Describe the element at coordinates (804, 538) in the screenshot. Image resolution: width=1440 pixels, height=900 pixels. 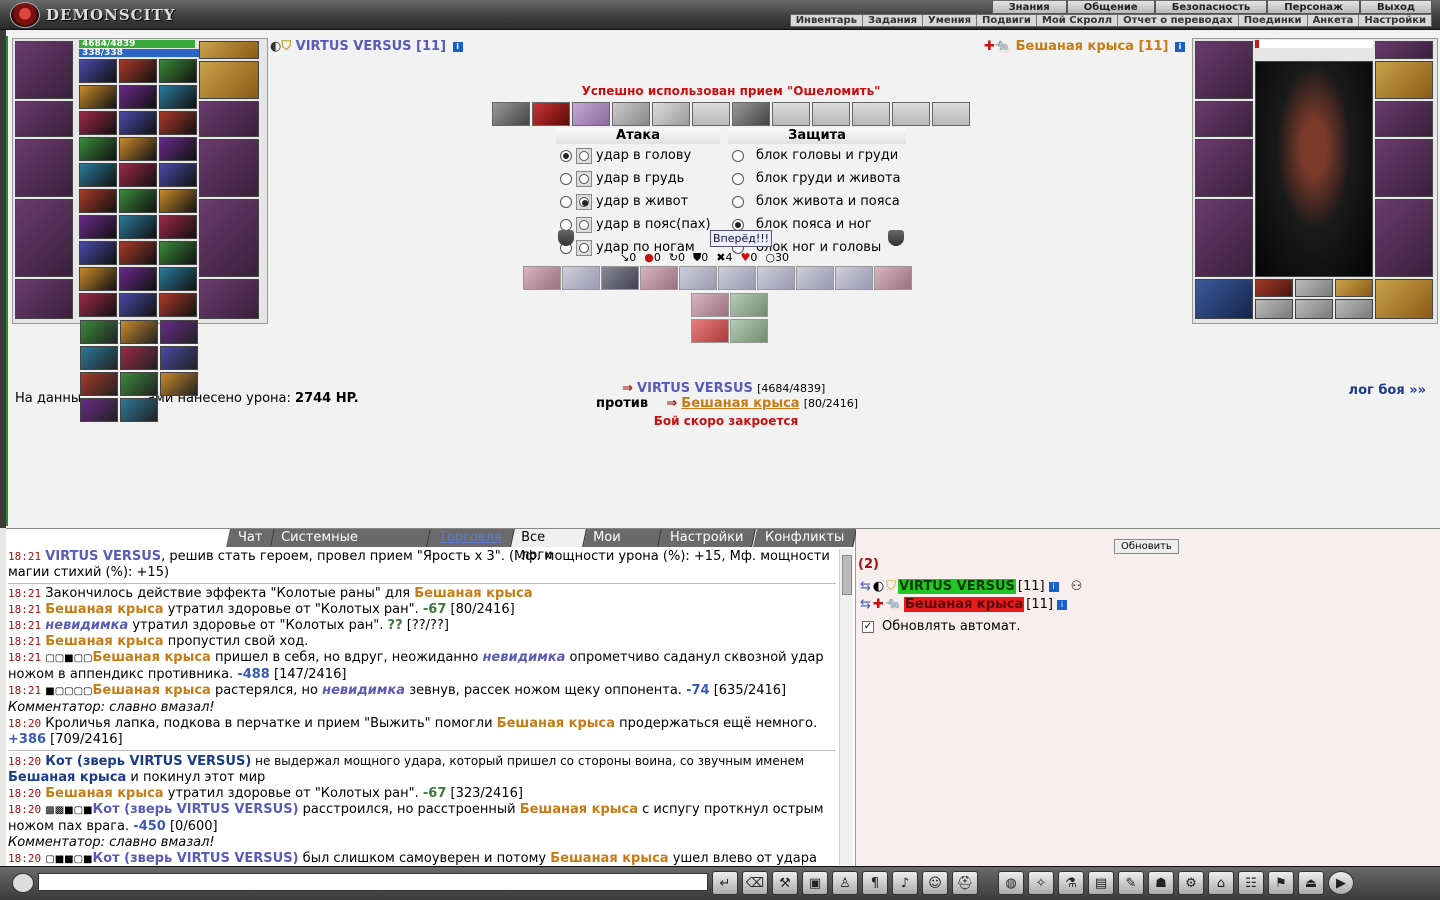
I see `tab-conflicts: Конфликты` at that location.